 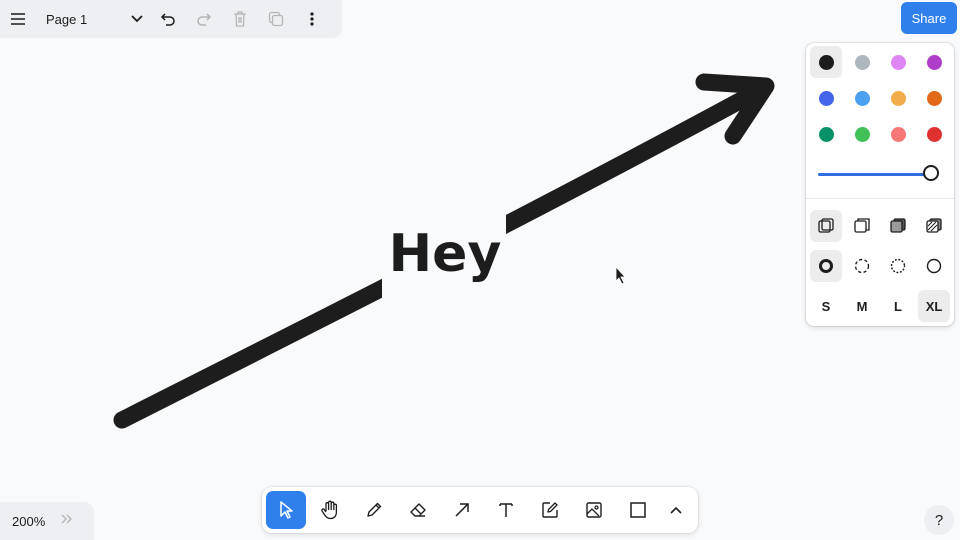 I want to click on image-tool-icon, so click(x=594, y=510).